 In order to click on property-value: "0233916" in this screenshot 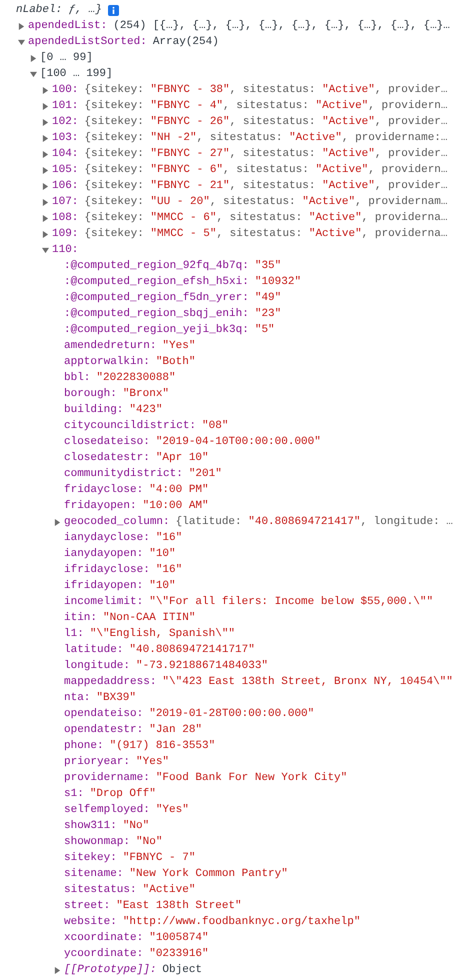, I will do `click(179, 954)`.